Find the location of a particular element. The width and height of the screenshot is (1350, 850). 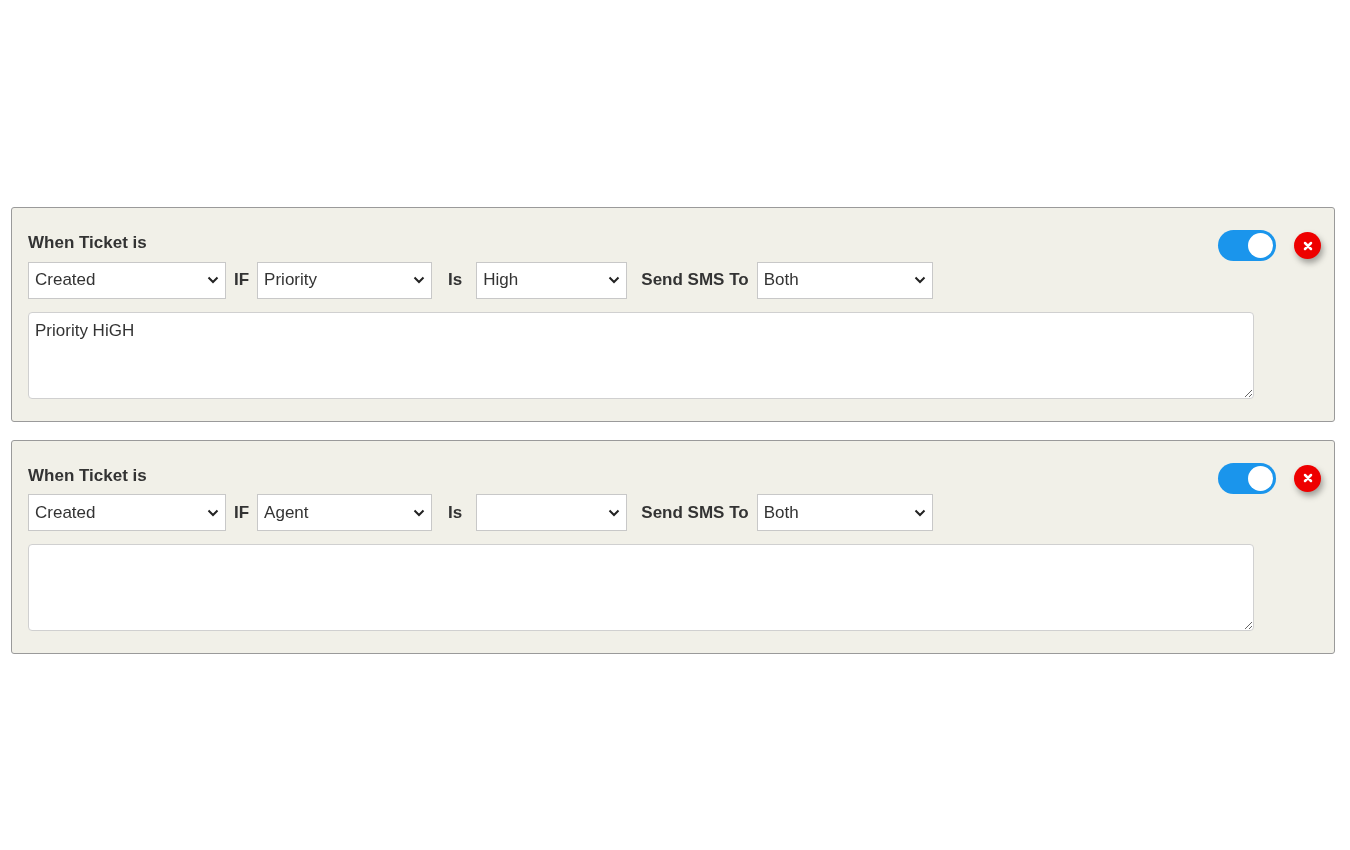

message-field is located at coordinates (641, 587).